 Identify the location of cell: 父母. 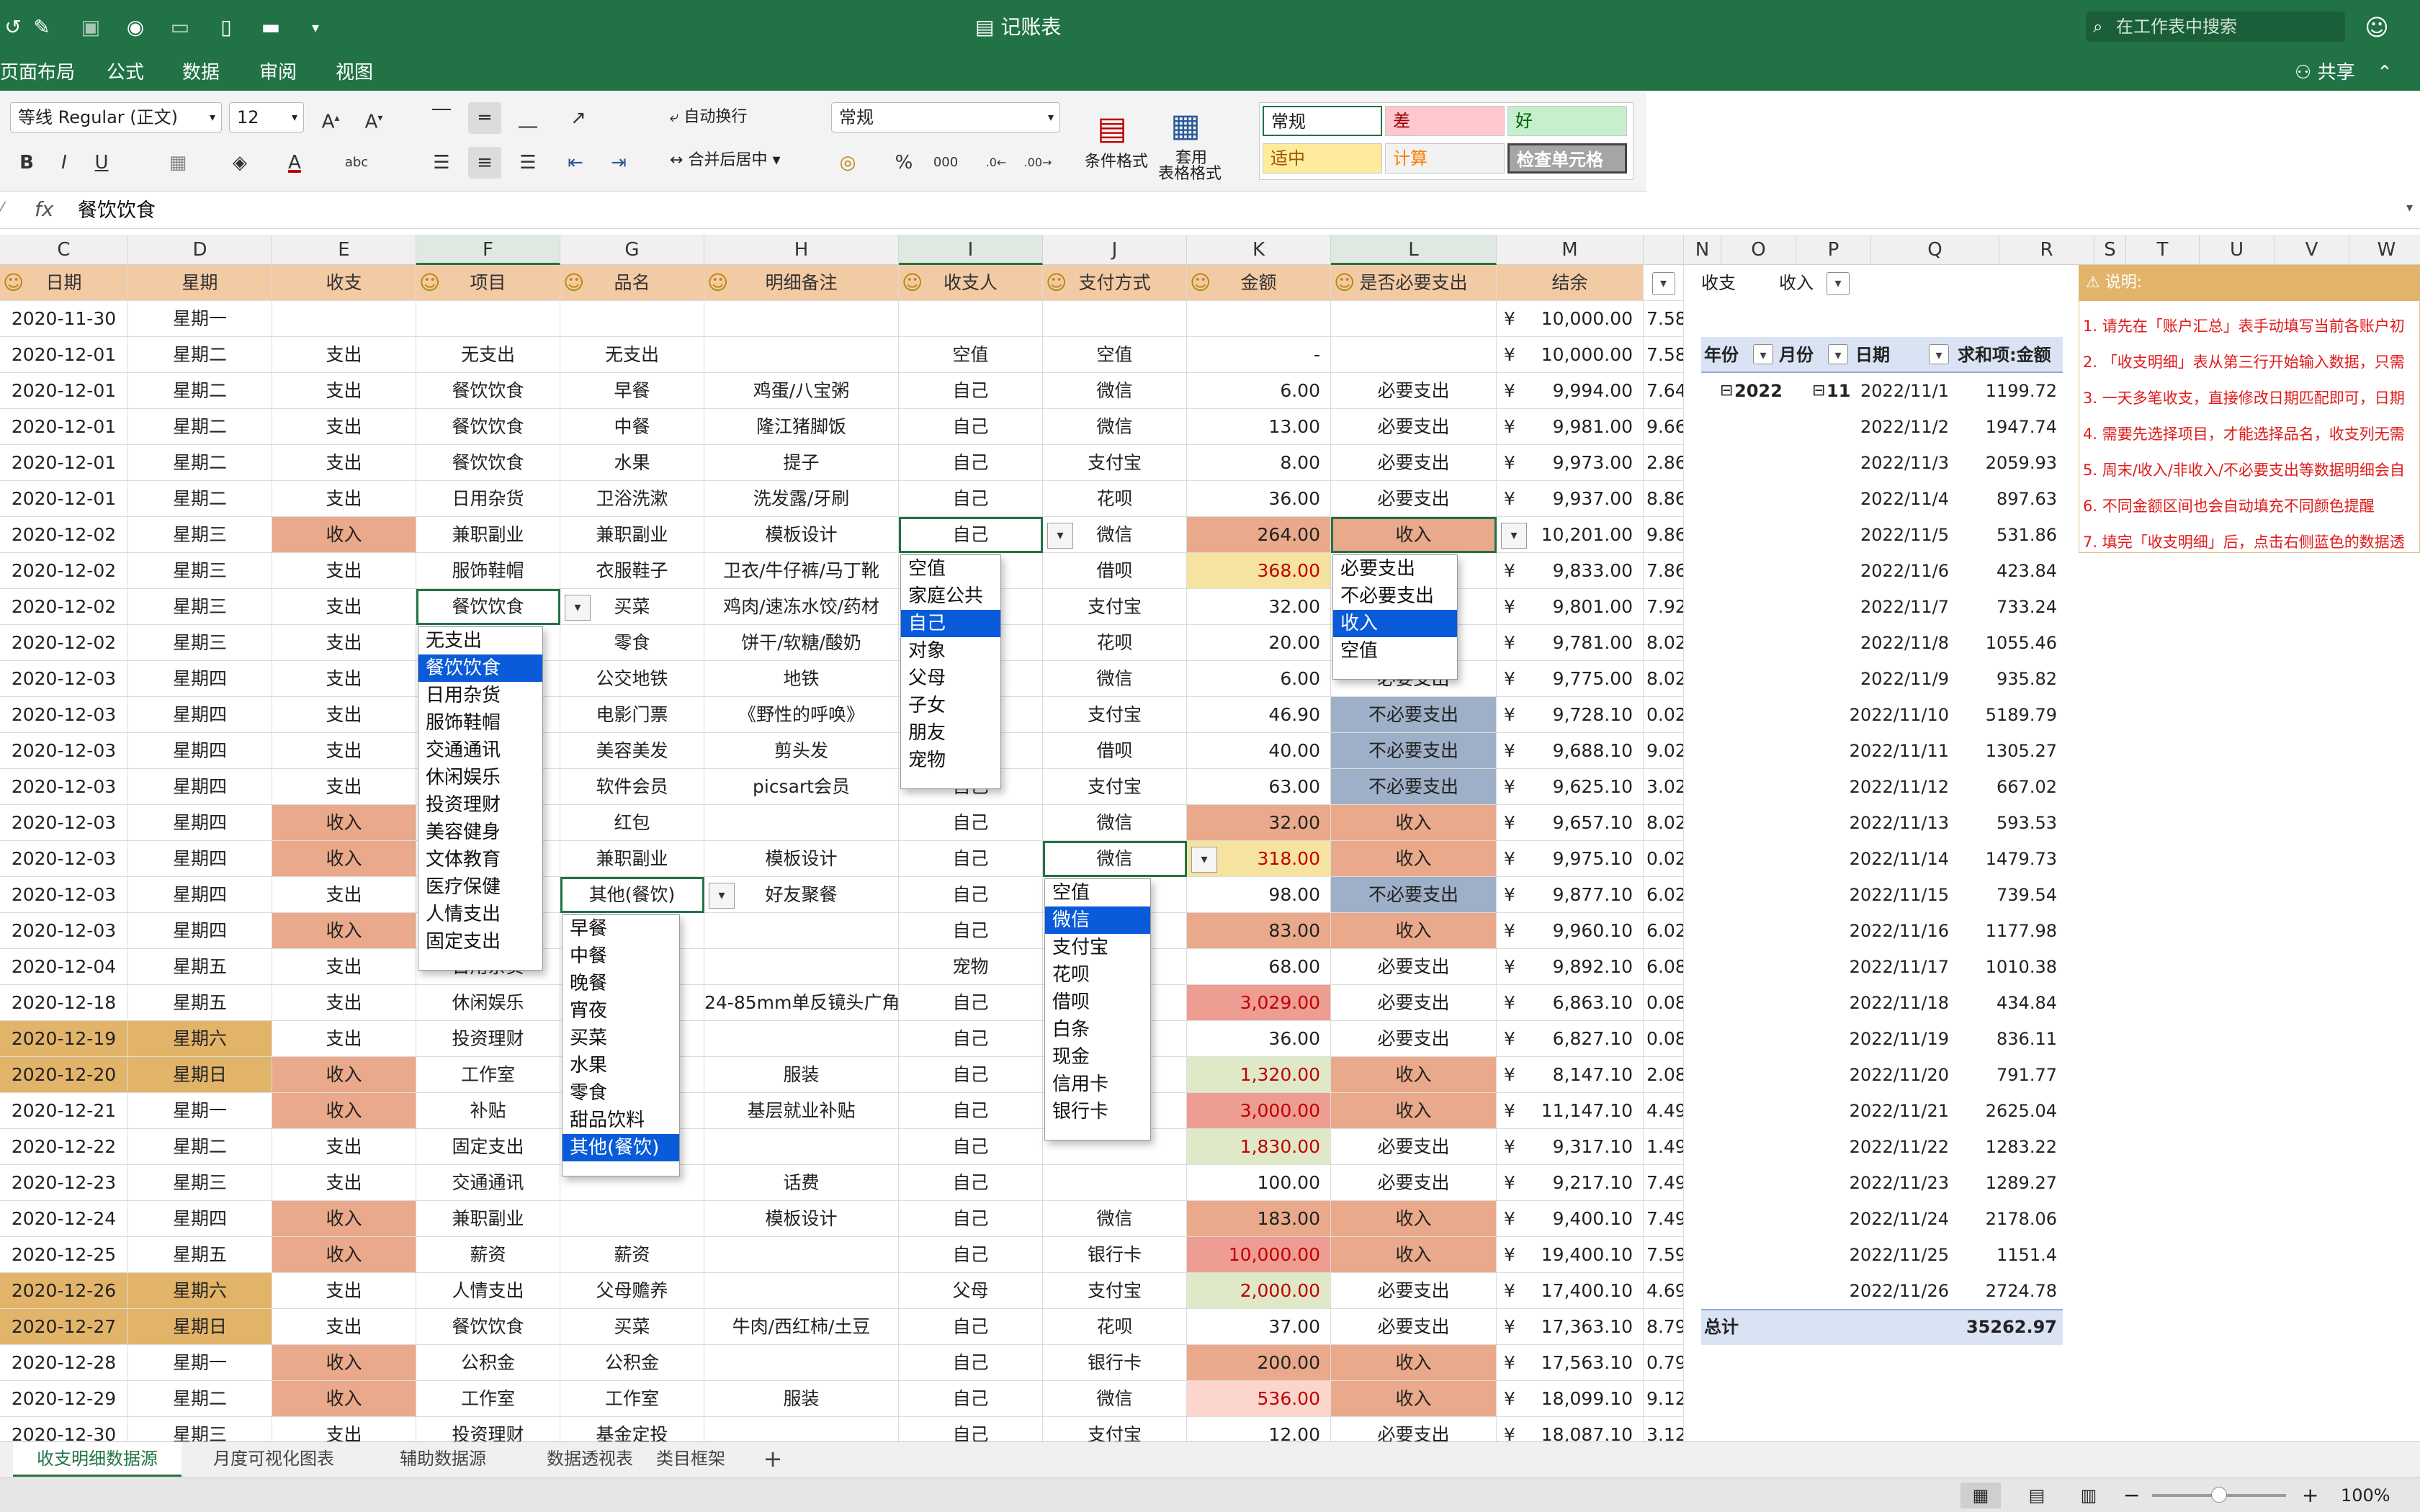
(971, 1291).